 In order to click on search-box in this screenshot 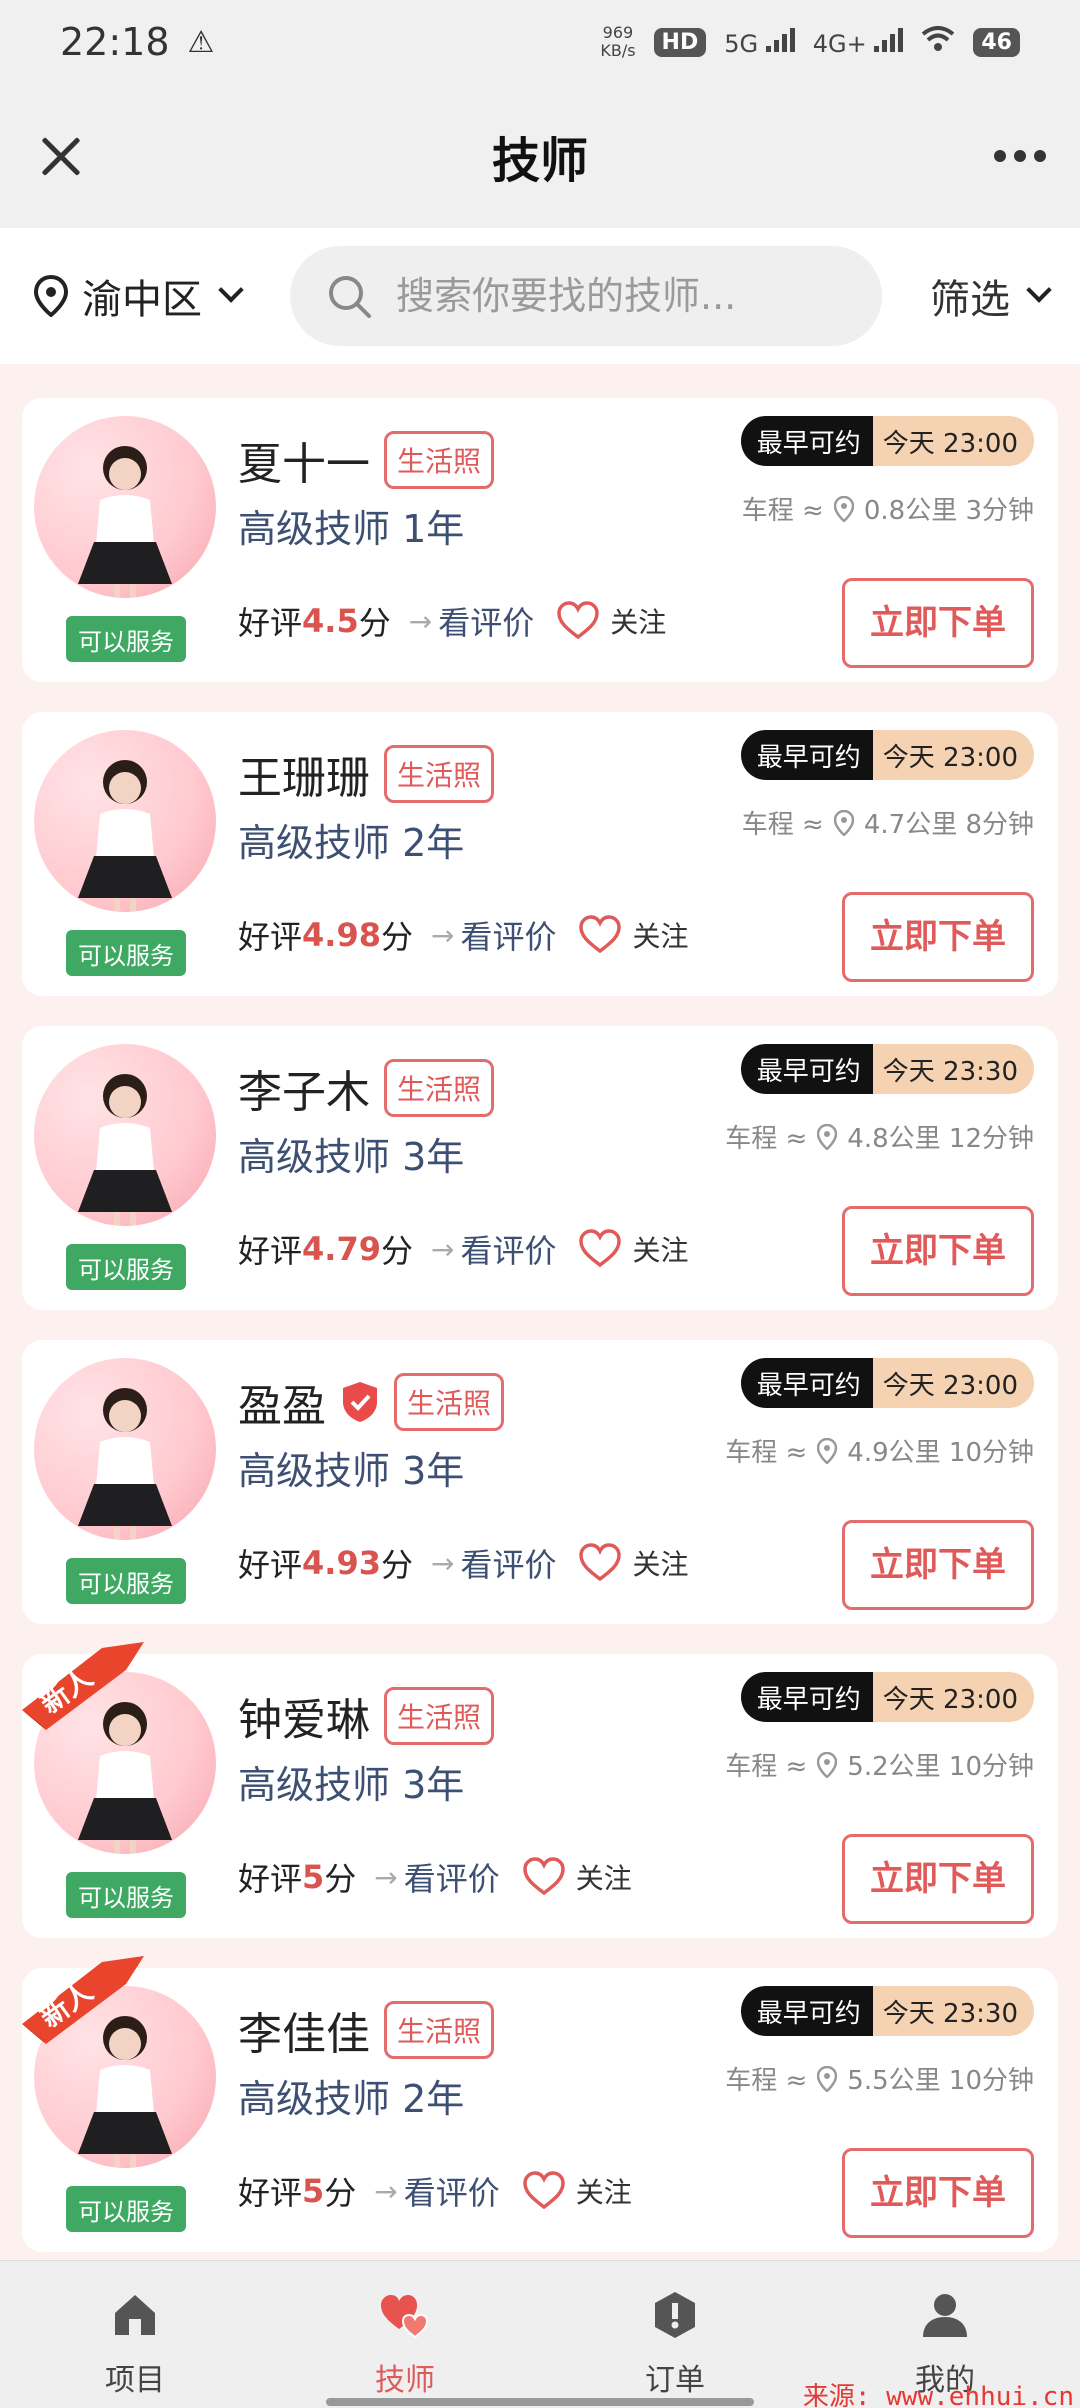, I will do `click(586, 296)`.